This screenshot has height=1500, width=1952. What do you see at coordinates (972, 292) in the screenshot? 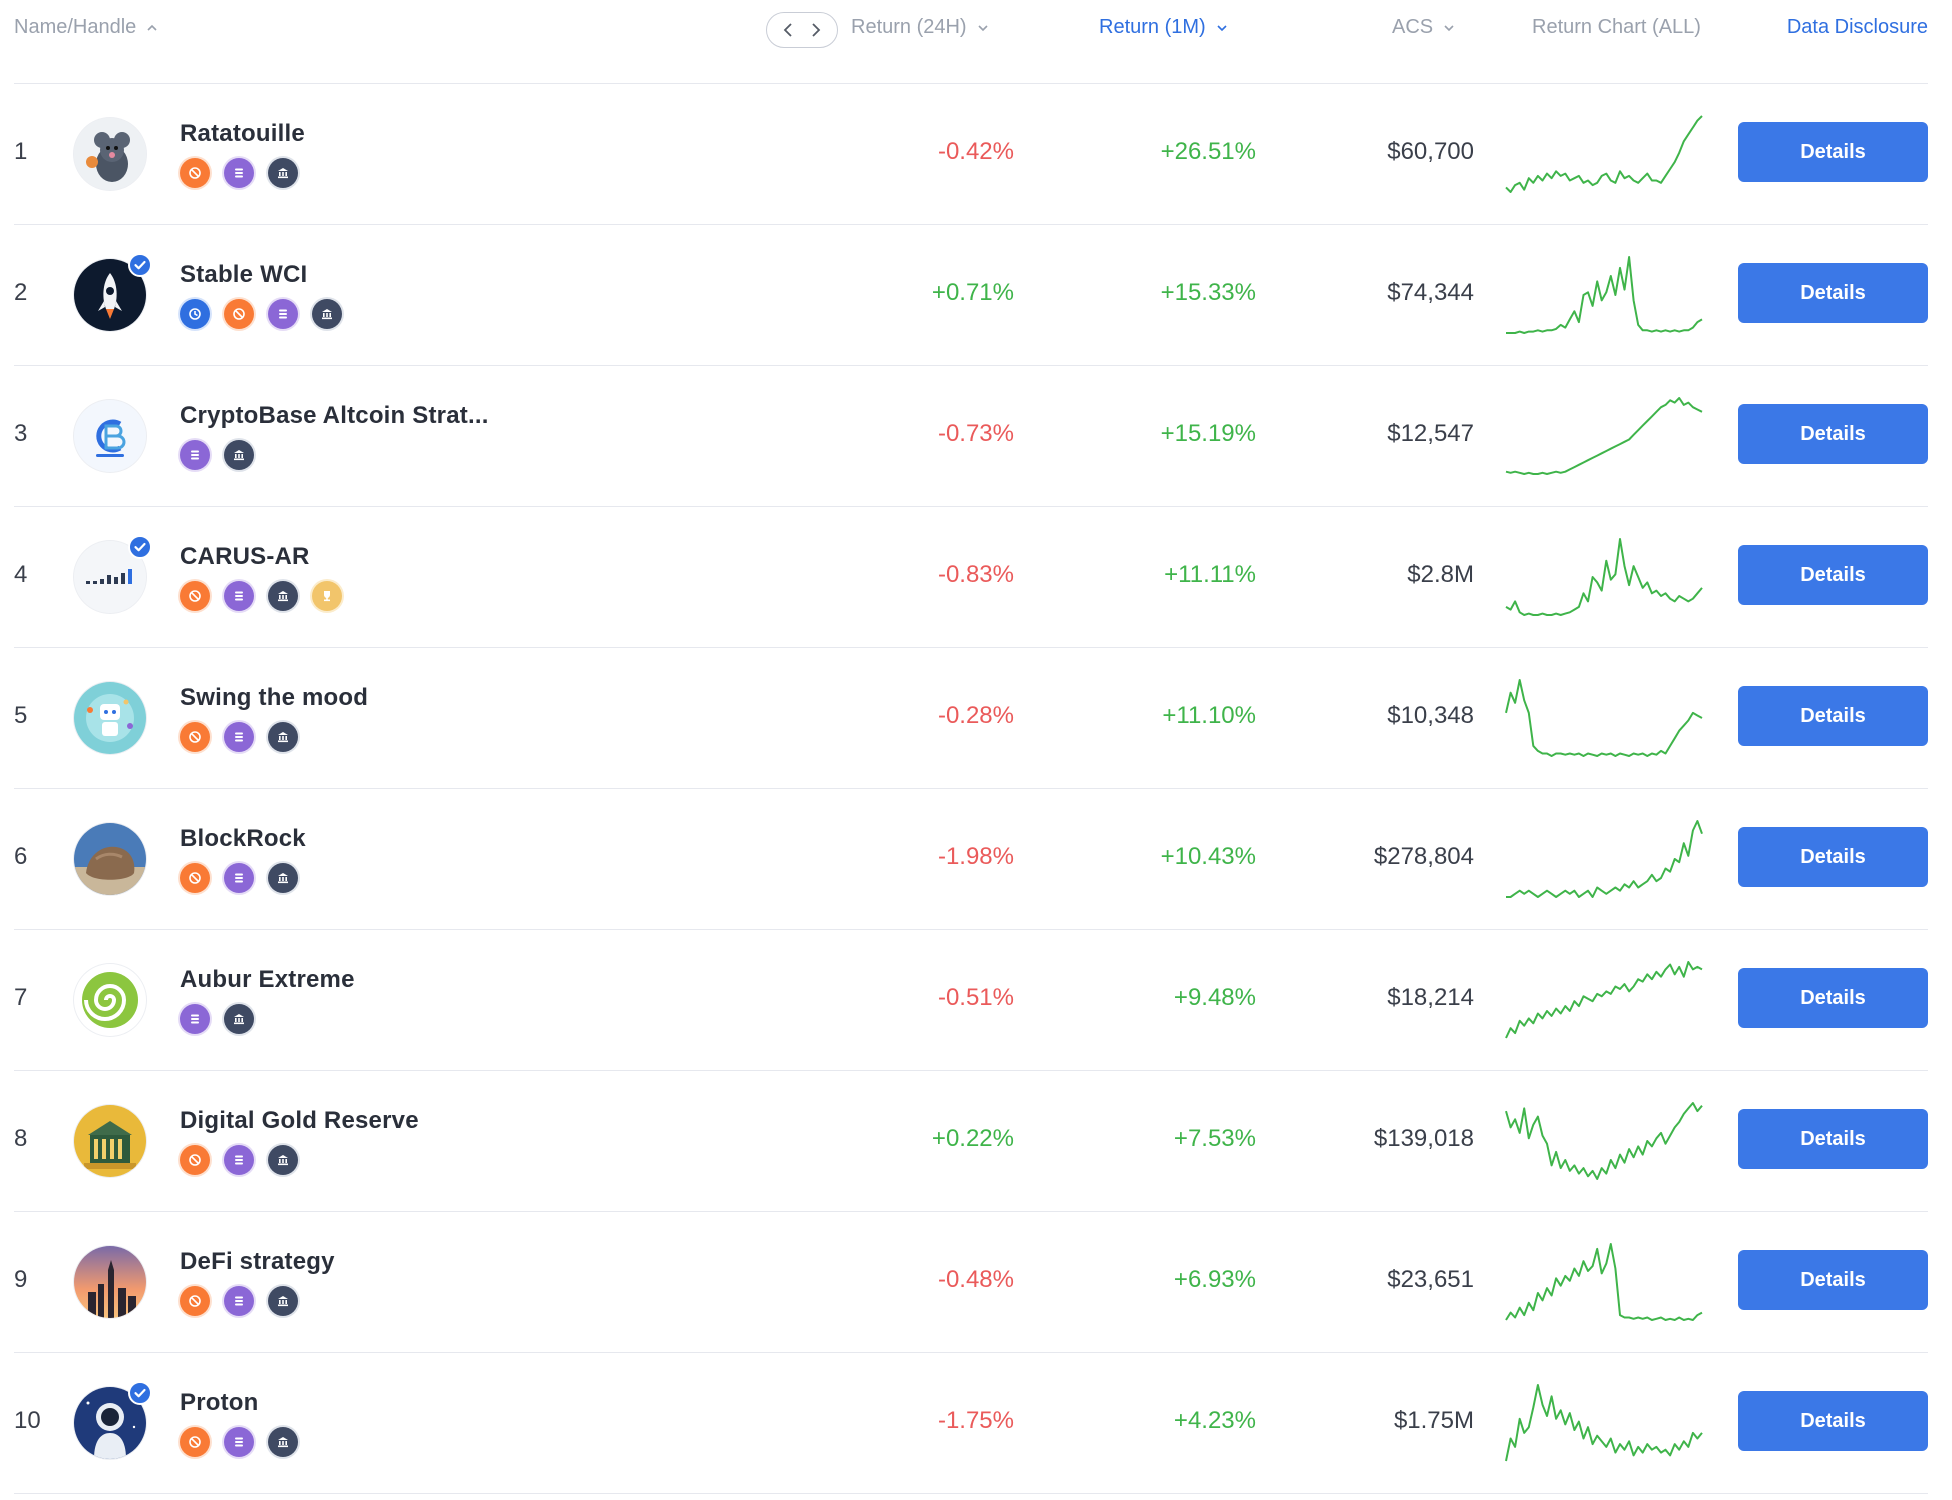
I see `return-24h-value: +0.71%` at bounding box center [972, 292].